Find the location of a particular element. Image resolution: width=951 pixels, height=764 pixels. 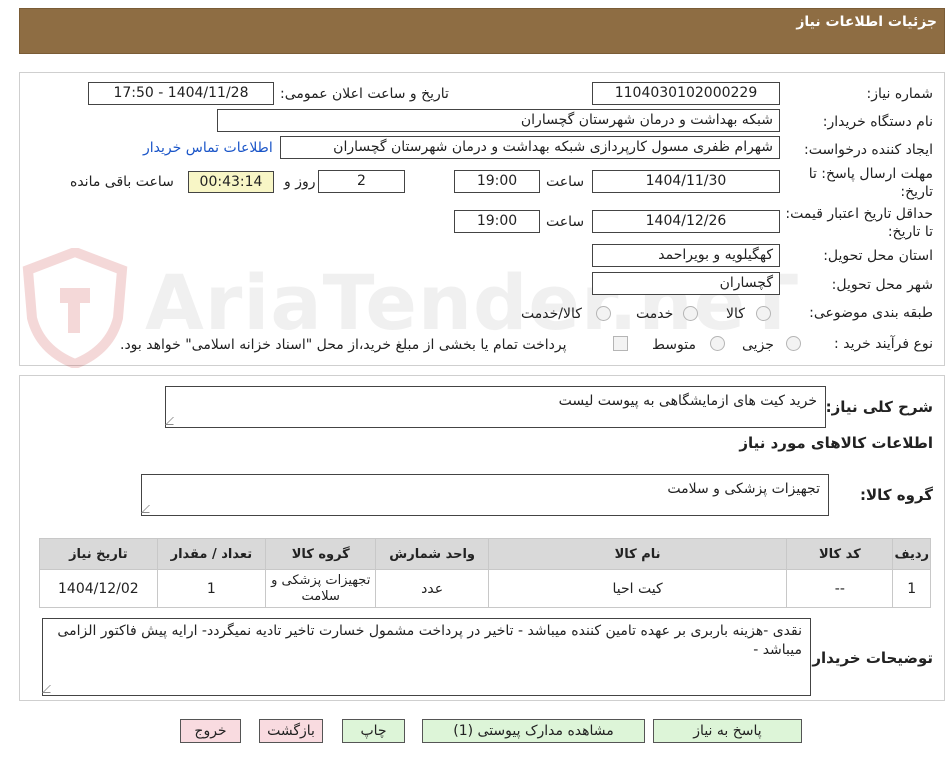

announce-label: تاریخ و ساعت اعلان عمومی: is located at coordinates (364, 94).